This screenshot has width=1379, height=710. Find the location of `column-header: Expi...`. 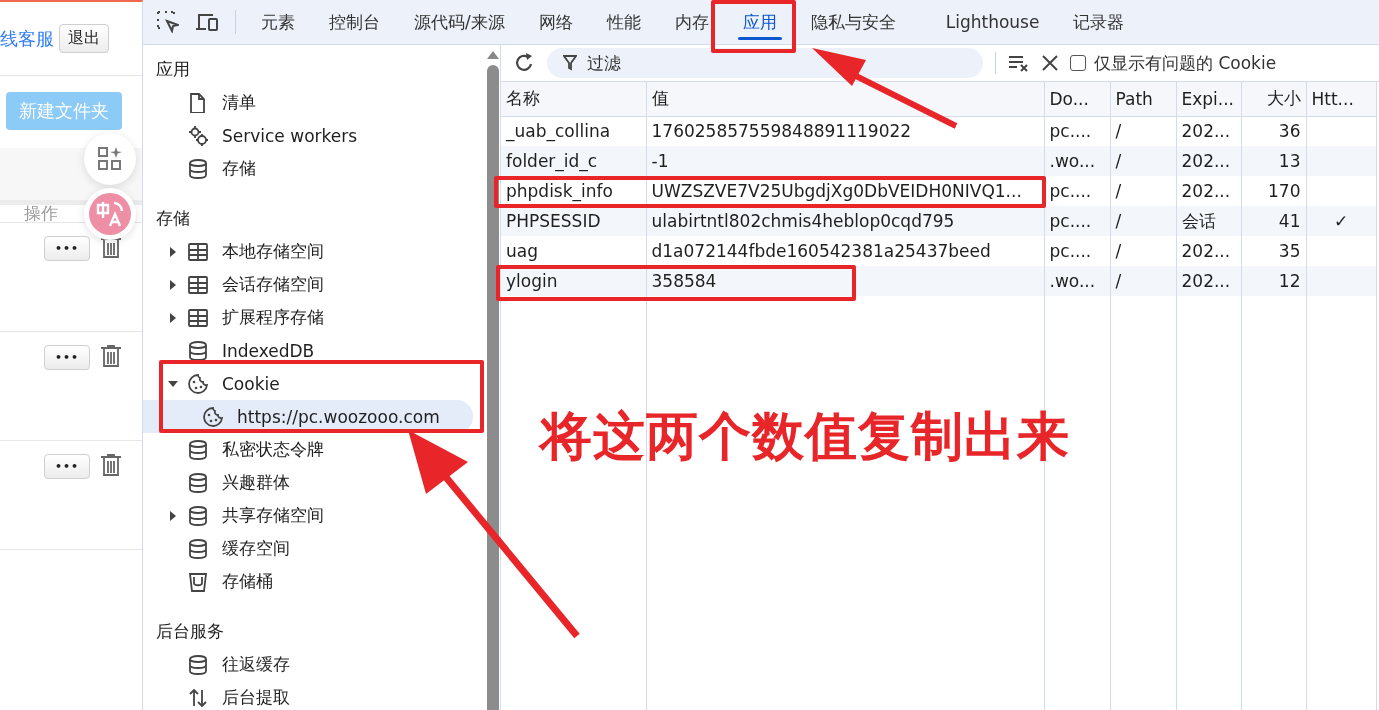

column-header: Expi... is located at coordinates (1208, 99).